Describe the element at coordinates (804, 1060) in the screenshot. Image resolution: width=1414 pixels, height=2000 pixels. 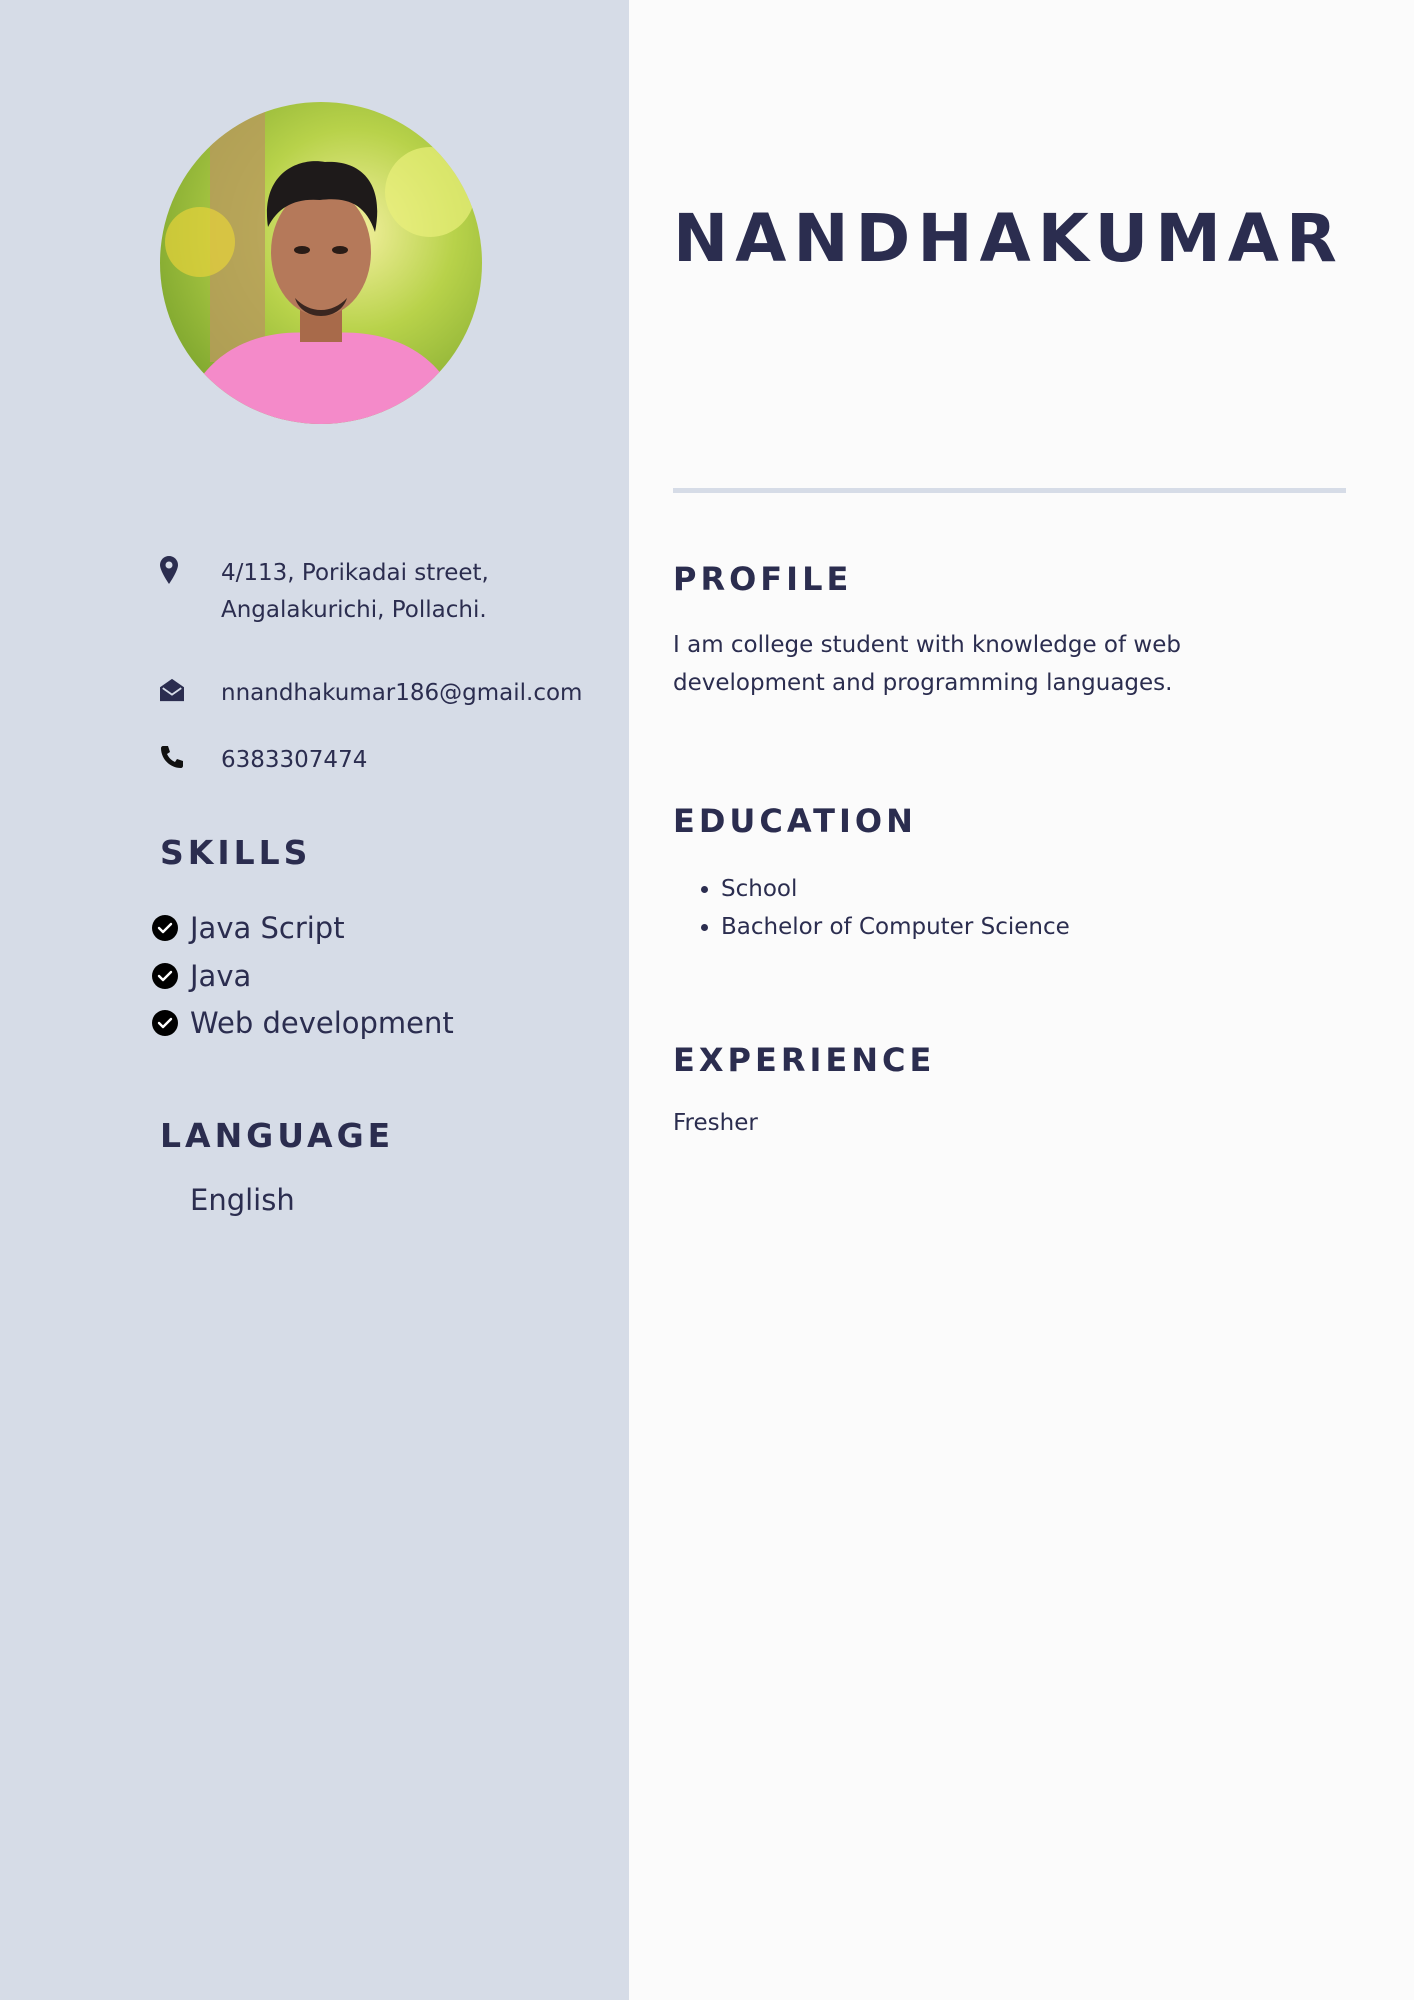
I see `experience-heading: EXPERIENCE` at that location.